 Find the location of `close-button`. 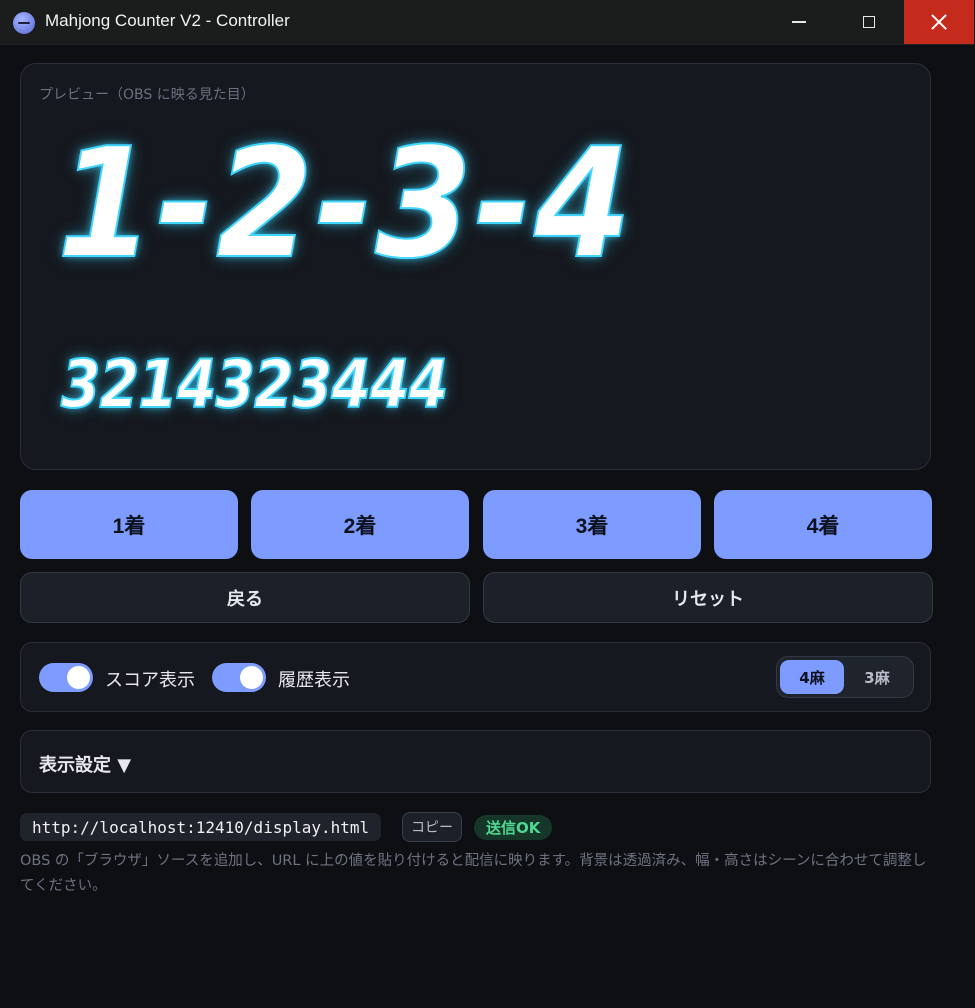

close-button is located at coordinates (939, 22).